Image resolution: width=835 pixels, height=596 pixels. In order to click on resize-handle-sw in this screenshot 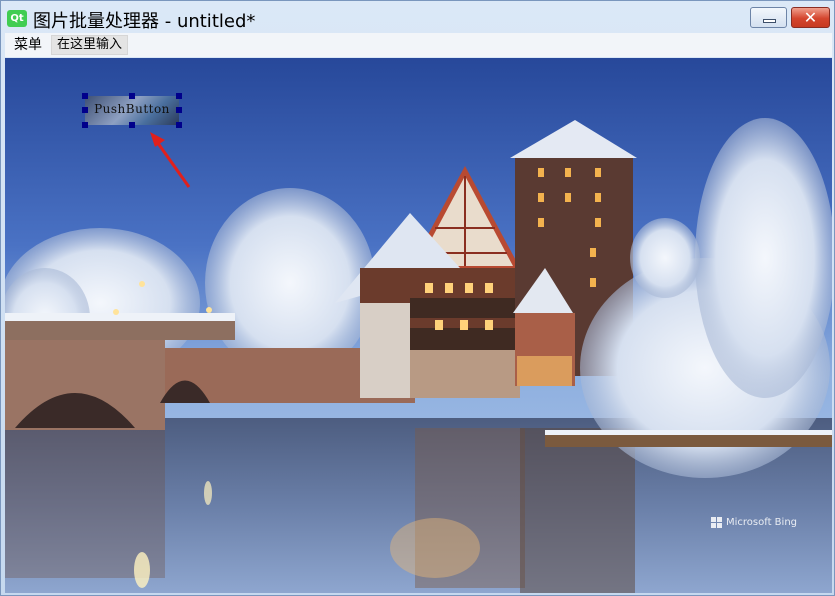, I will do `click(85, 125)`.